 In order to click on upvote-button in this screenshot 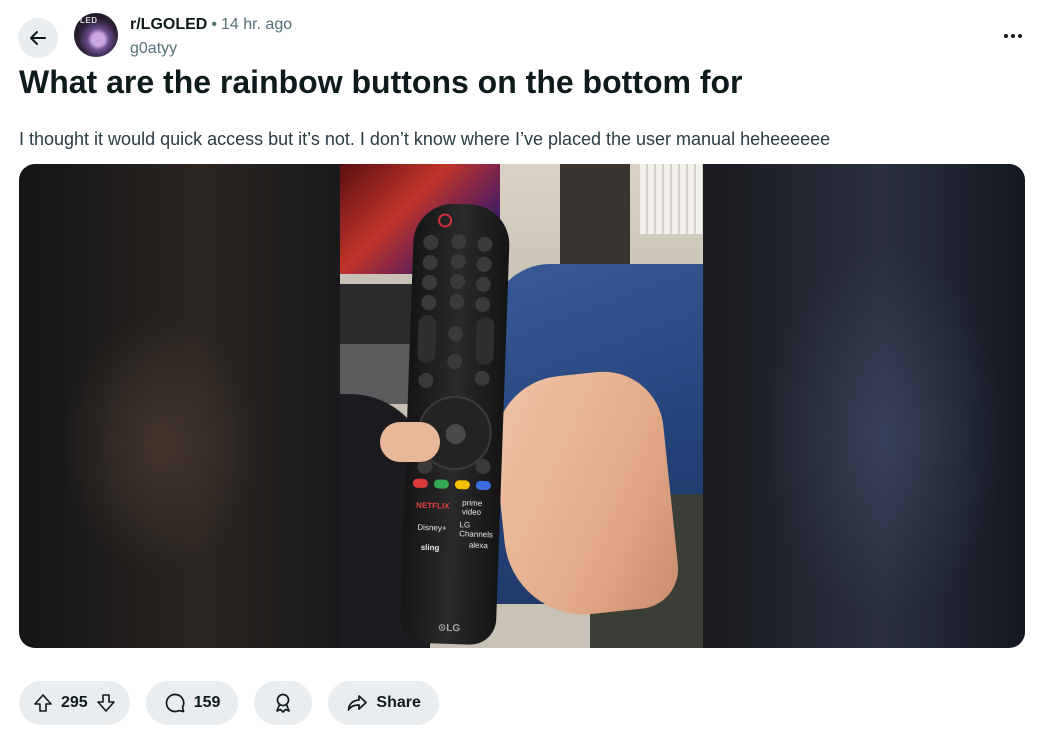, I will do `click(43, 703)`.